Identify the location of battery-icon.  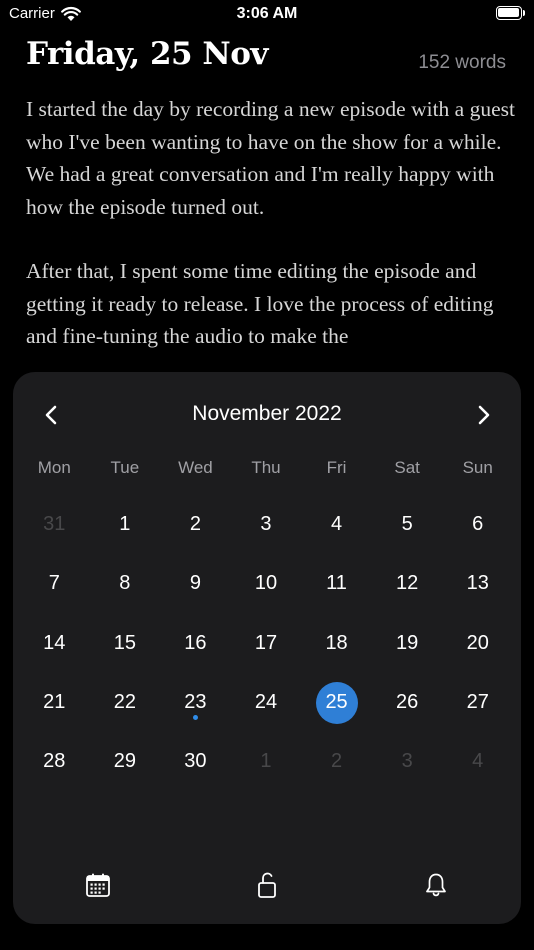
(510, 13).